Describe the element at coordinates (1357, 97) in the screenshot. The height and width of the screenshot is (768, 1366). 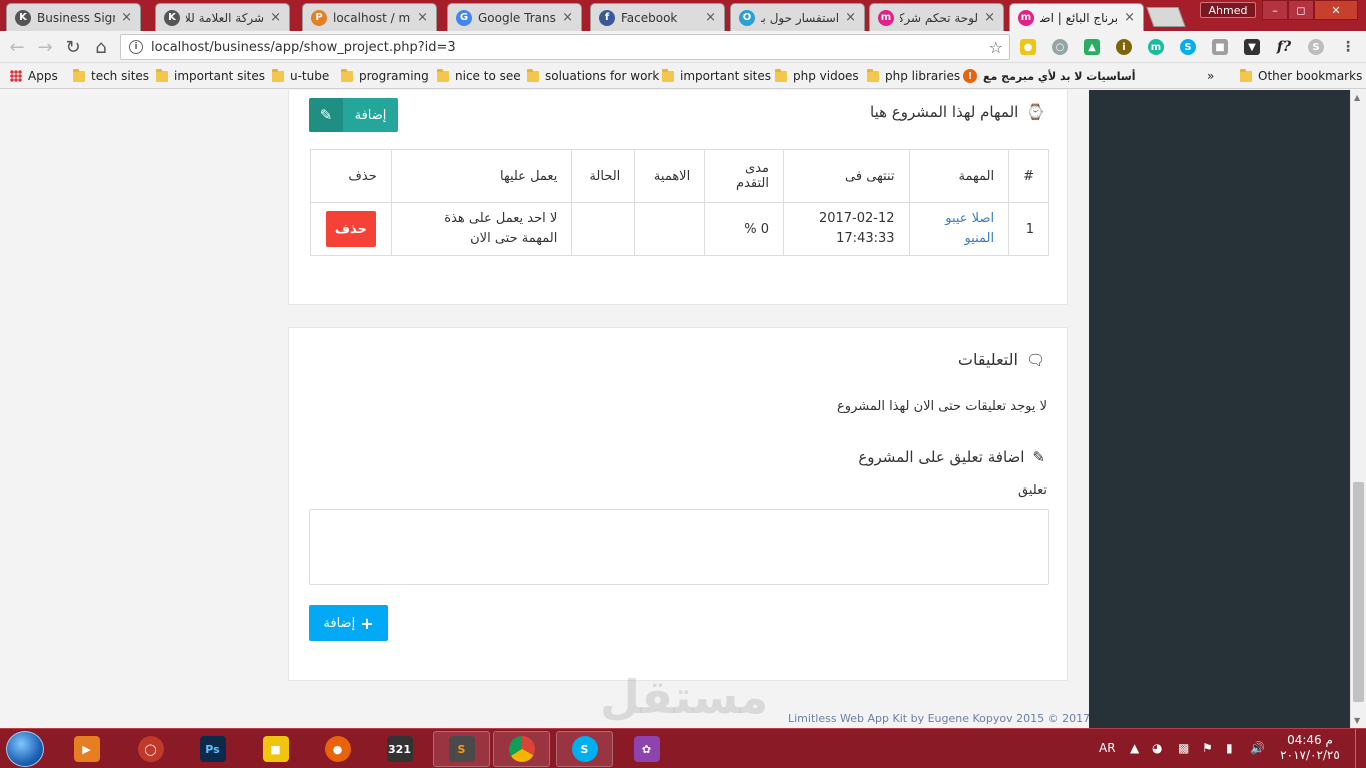
I see `scroll-up-icon: ▲` at that location.